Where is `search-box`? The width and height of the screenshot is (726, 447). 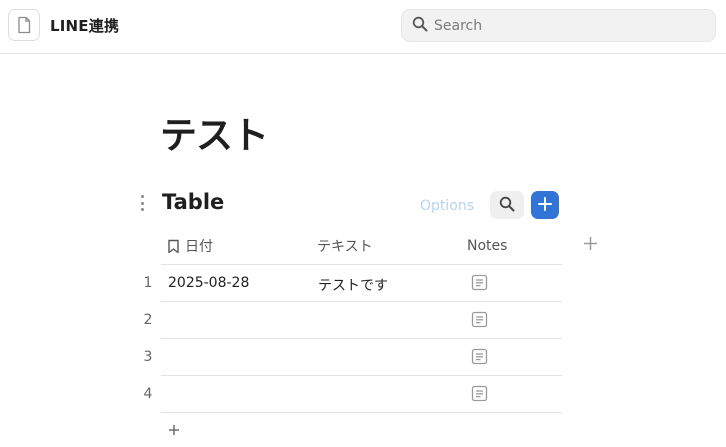 search-box is located at coordinates (558, 25).